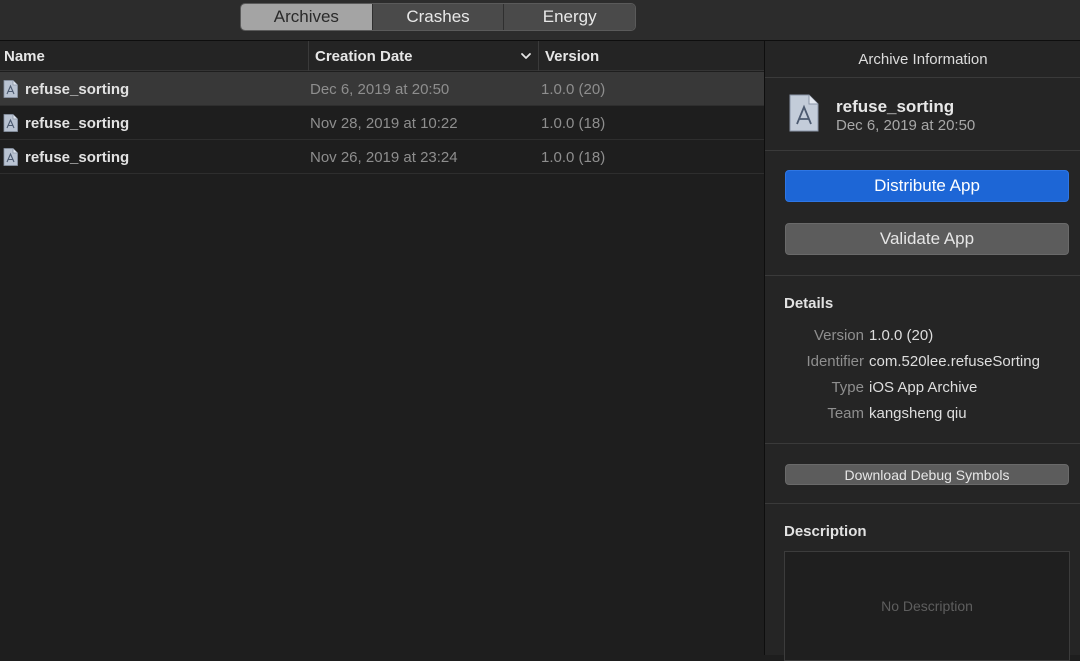  Describe the element at coordinates (835, 361) in the screenshot. I see `detail-key: Identifier` at that location.